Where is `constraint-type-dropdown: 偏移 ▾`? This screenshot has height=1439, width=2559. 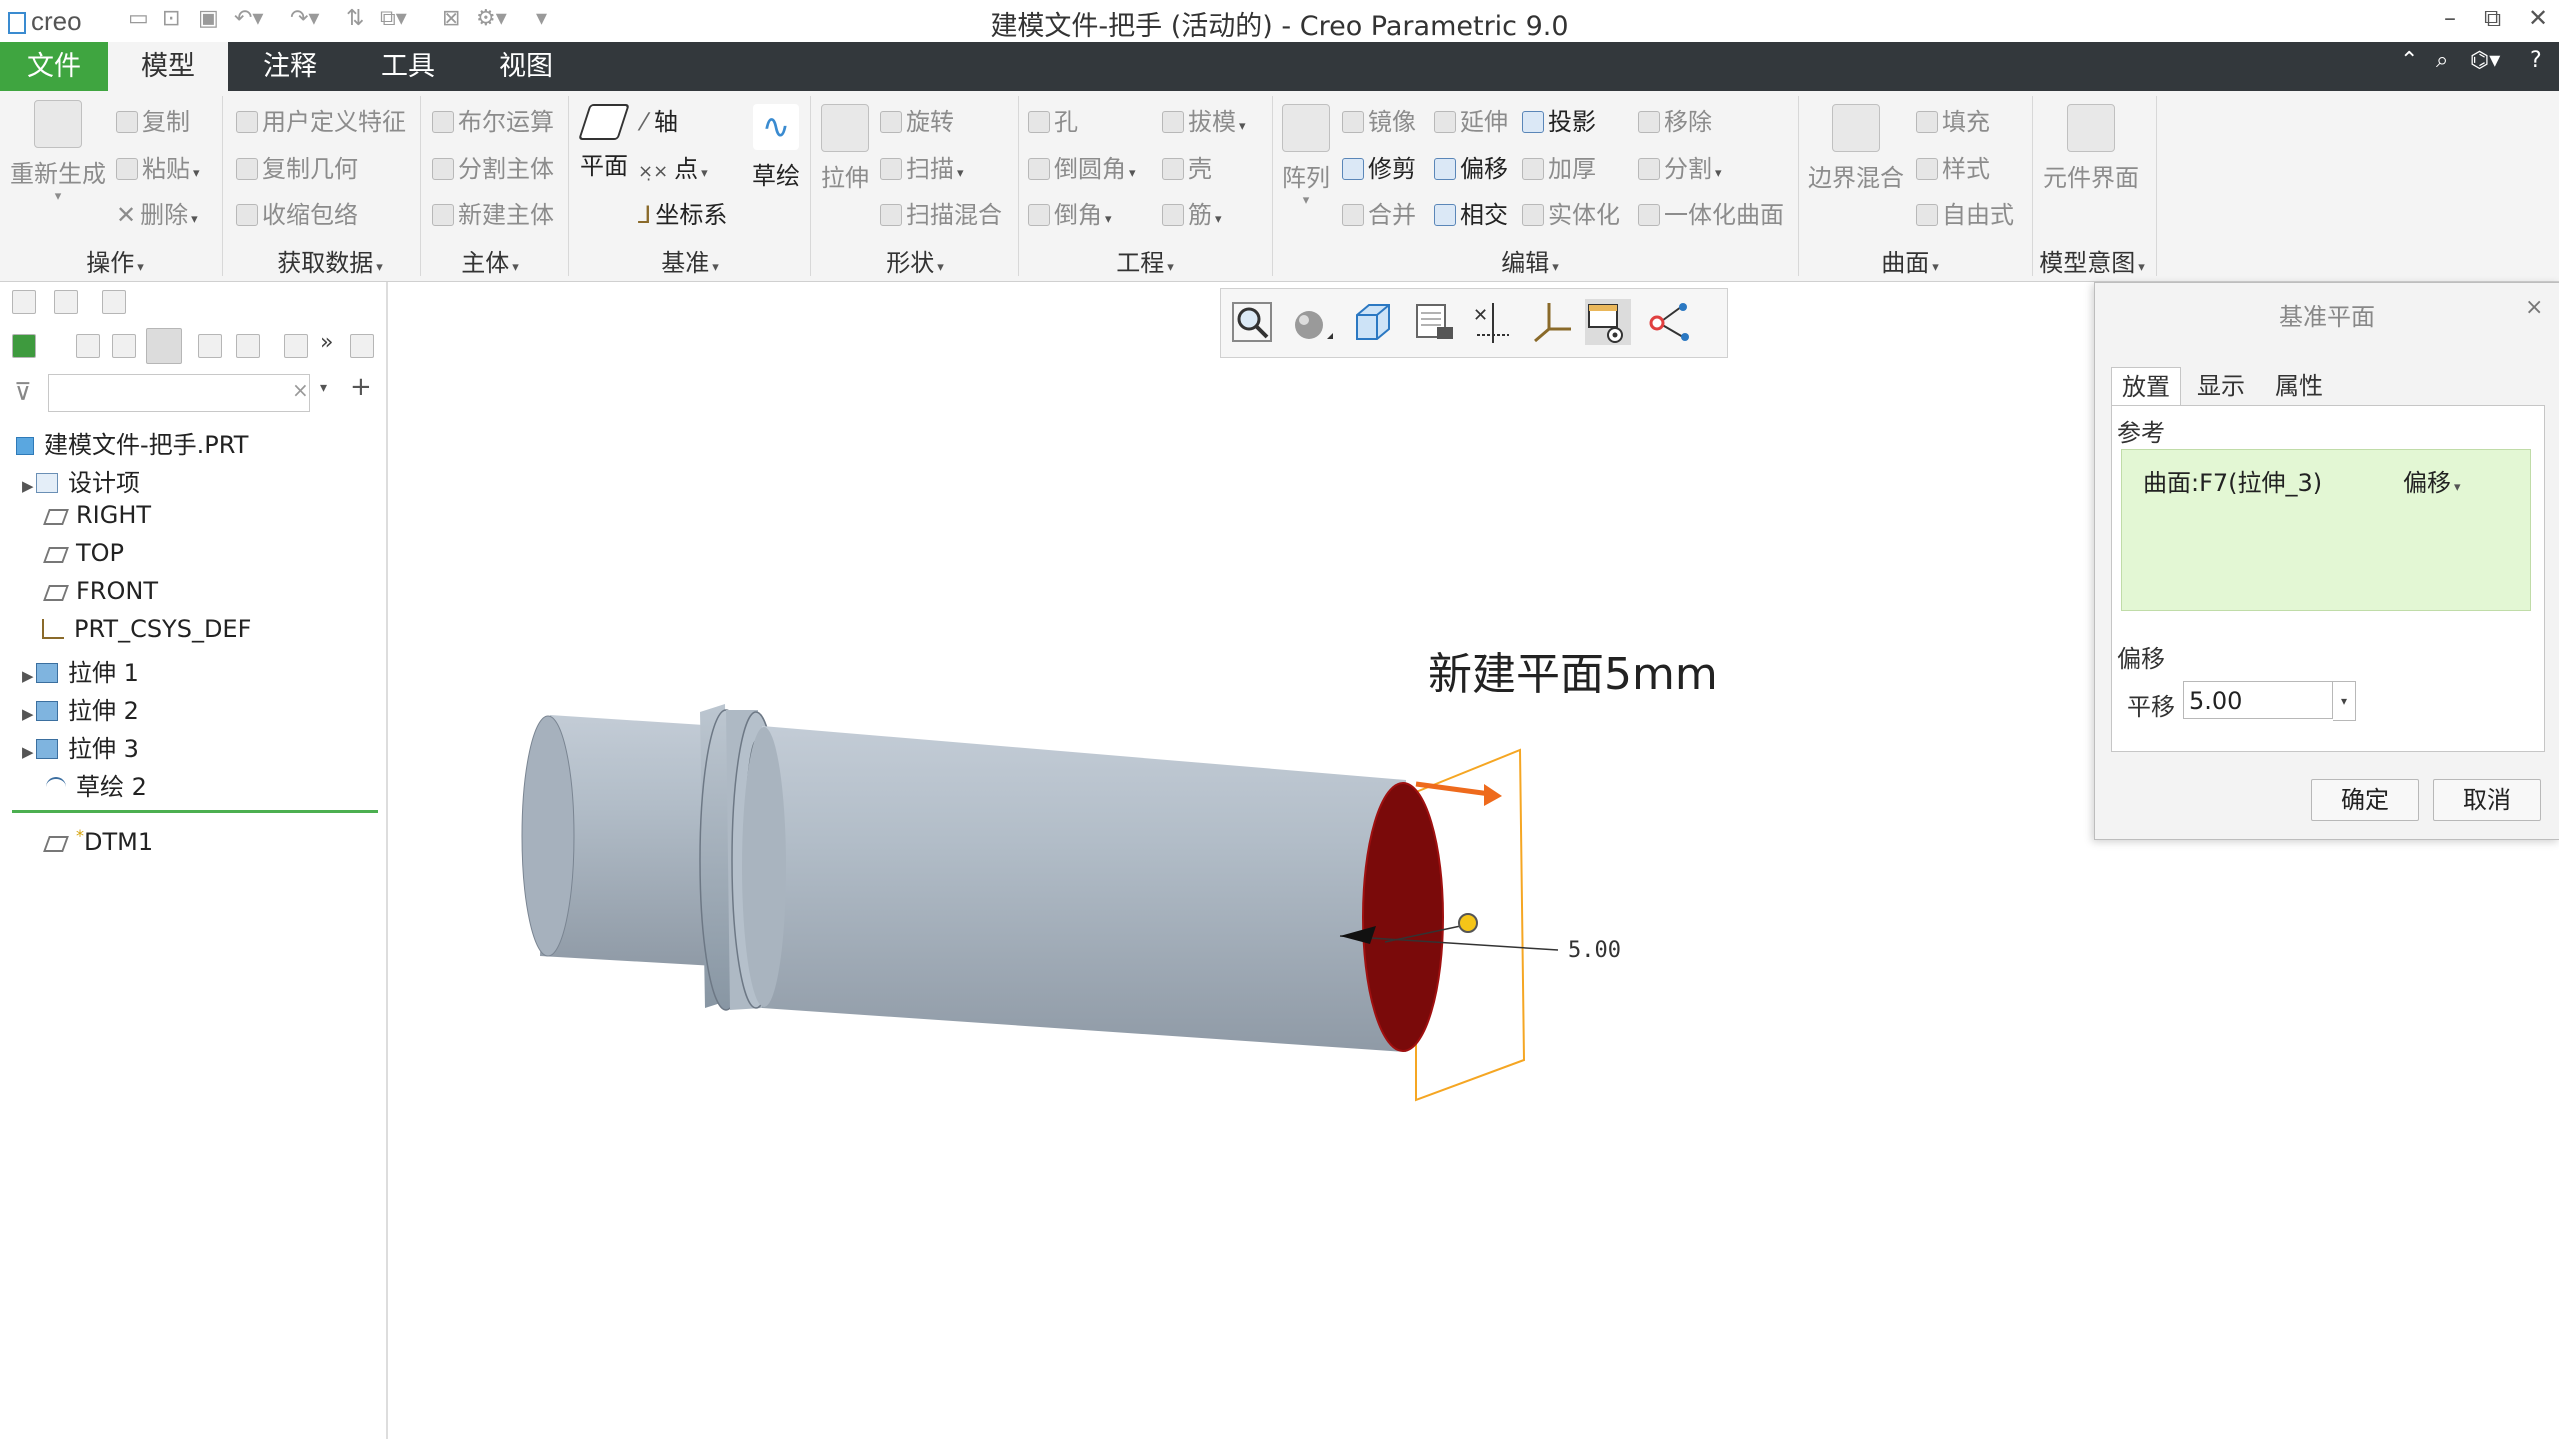
constraint-type-dropdown: 偏移 ▾ is located at coordinates (2432, 480).